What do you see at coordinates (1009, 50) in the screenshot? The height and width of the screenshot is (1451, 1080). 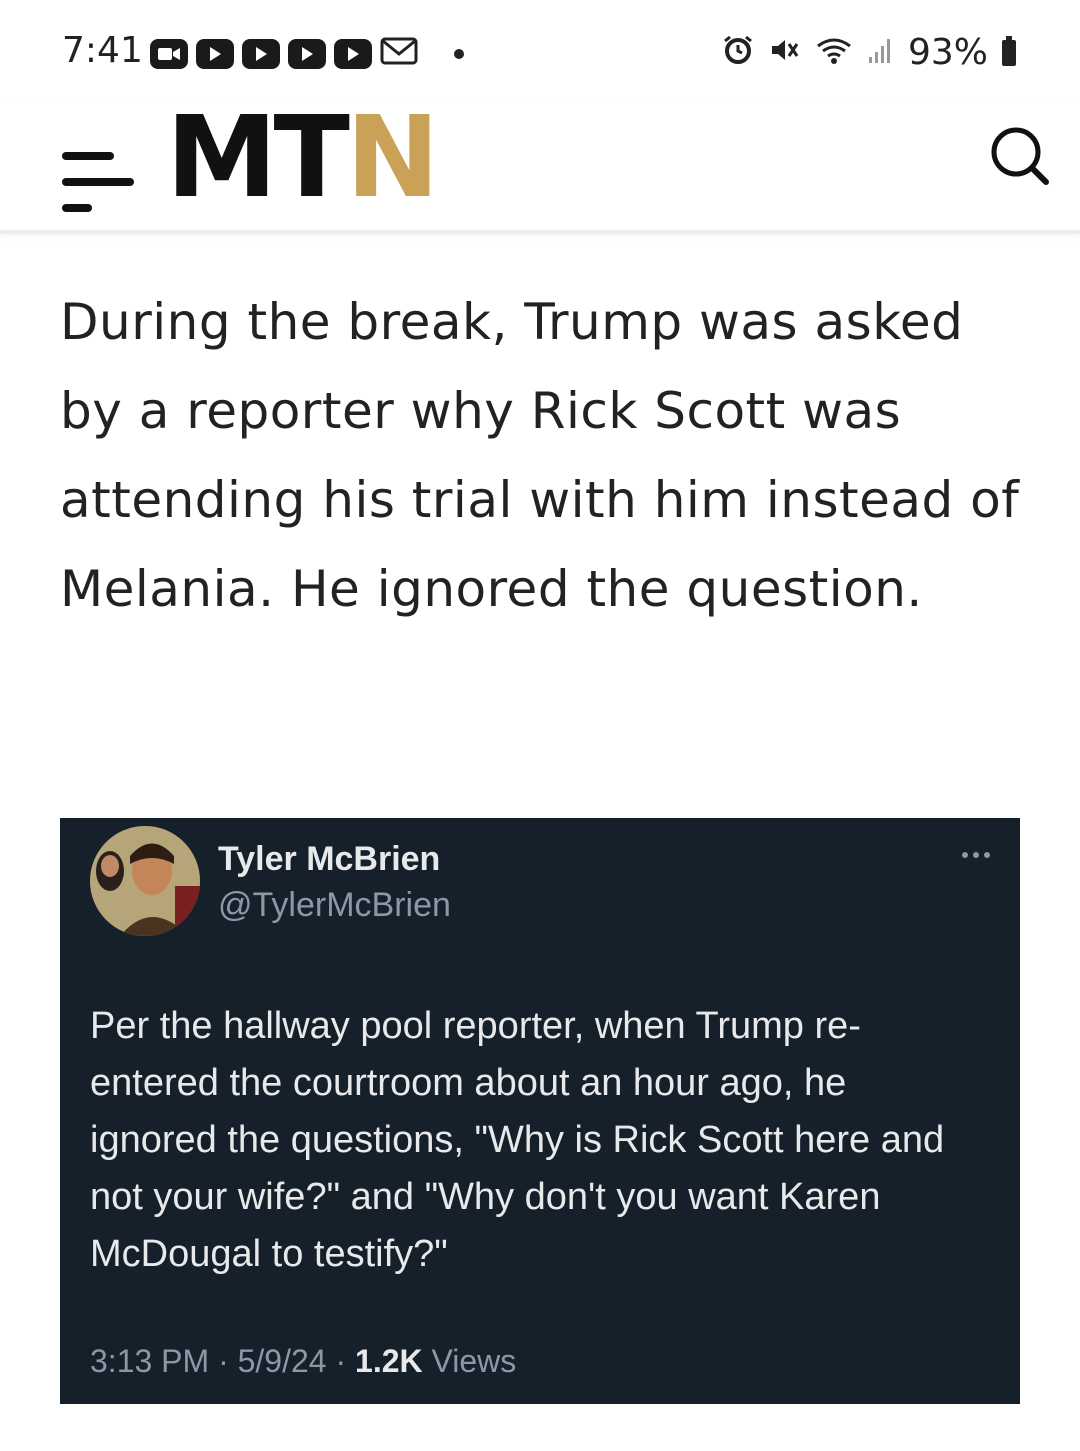 I see `battery-icon` at bounding box center [1009, 50].